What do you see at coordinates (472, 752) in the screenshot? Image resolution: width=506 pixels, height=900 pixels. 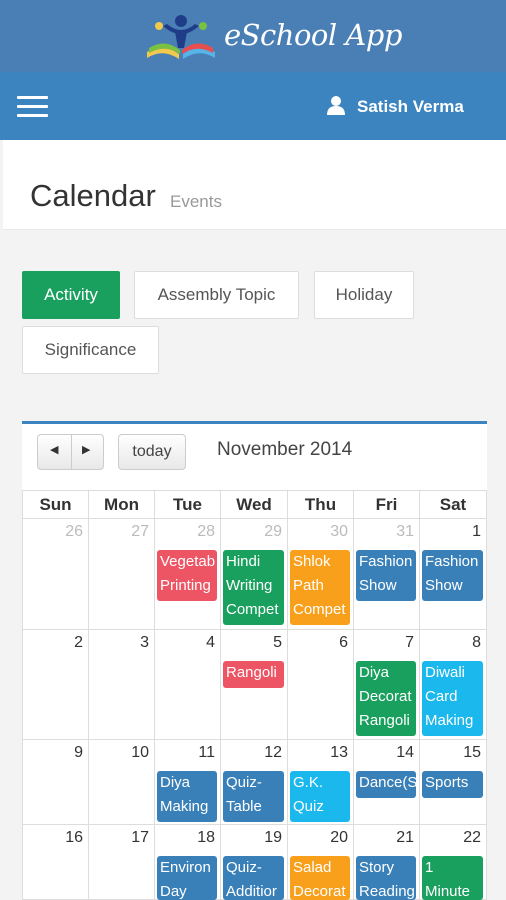 I see `day-number: 15` at bounding box center [472, 752].